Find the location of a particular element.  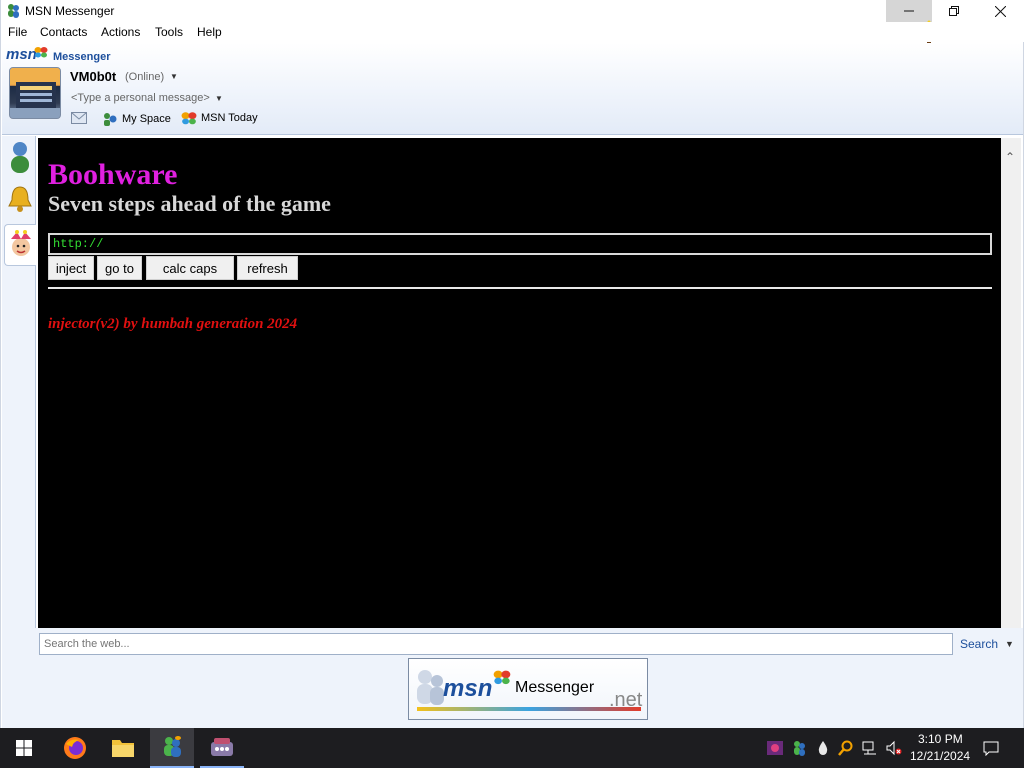

file-explorer-icon is located at coordinates (123, 748).